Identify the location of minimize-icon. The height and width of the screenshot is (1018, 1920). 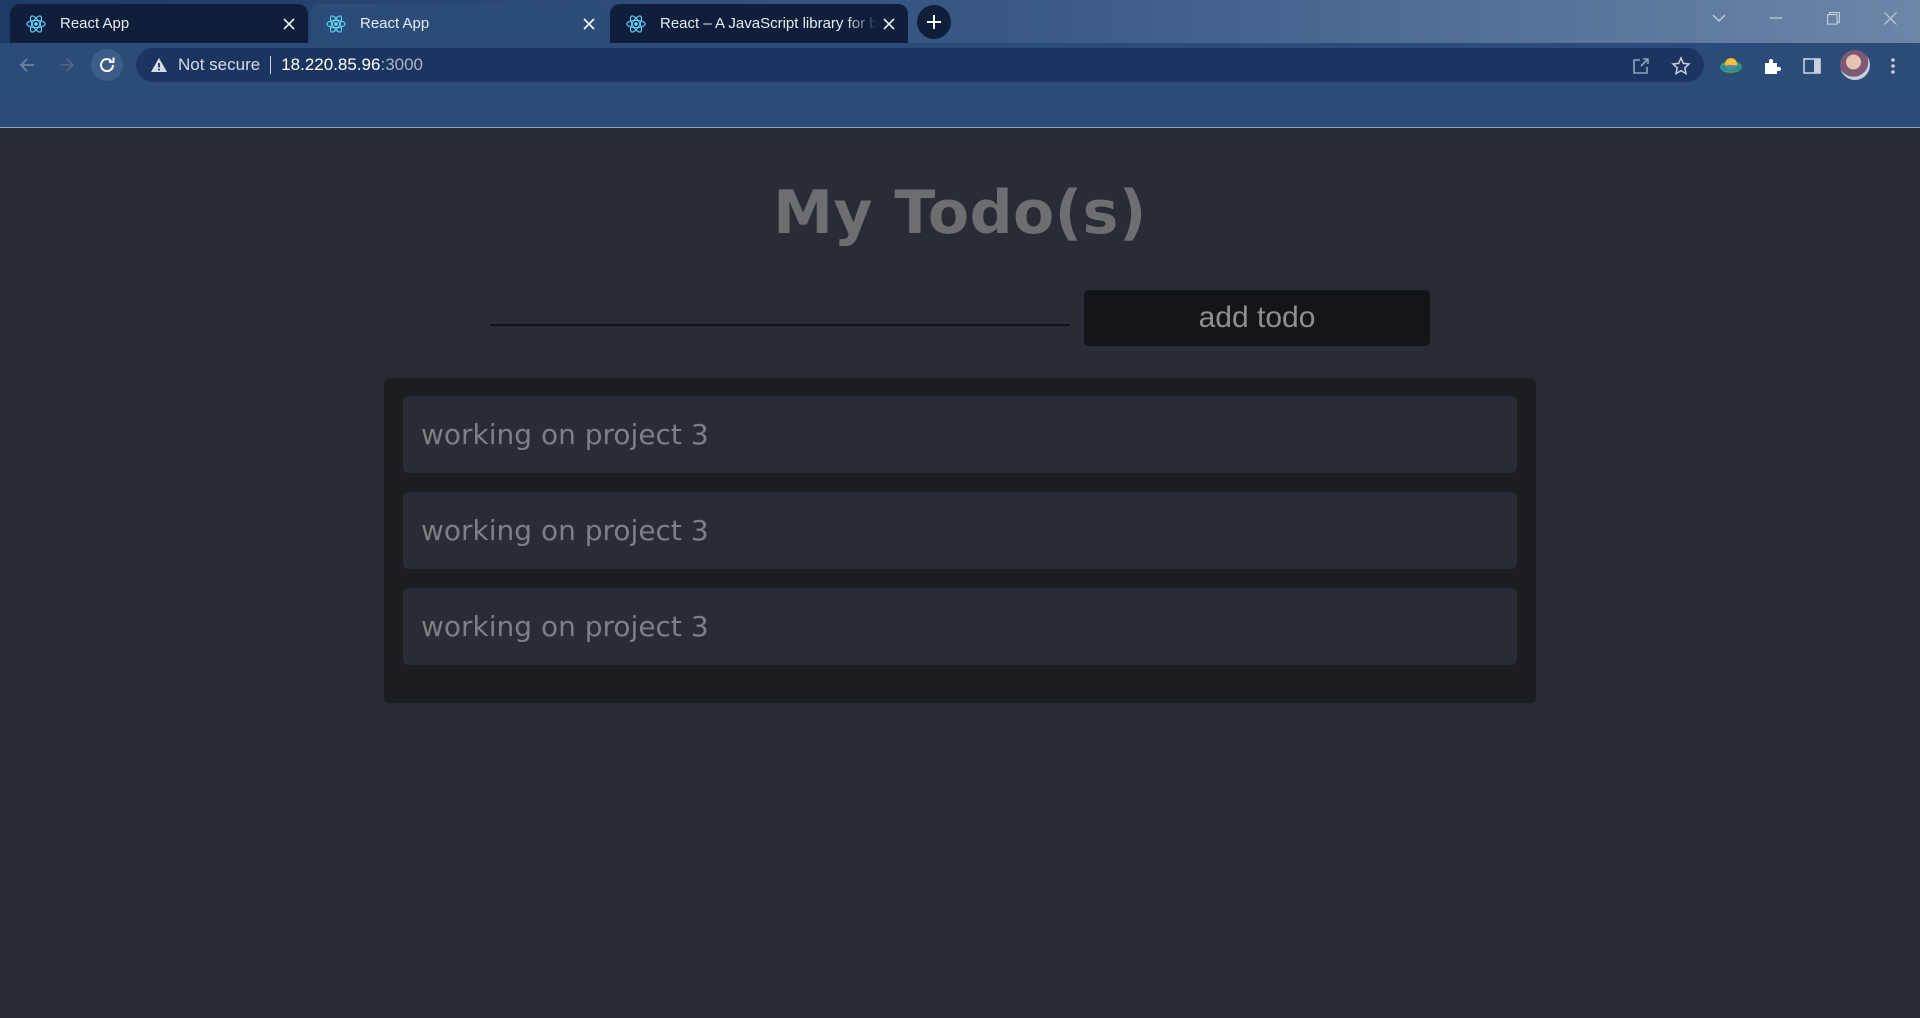
(1776, 18).